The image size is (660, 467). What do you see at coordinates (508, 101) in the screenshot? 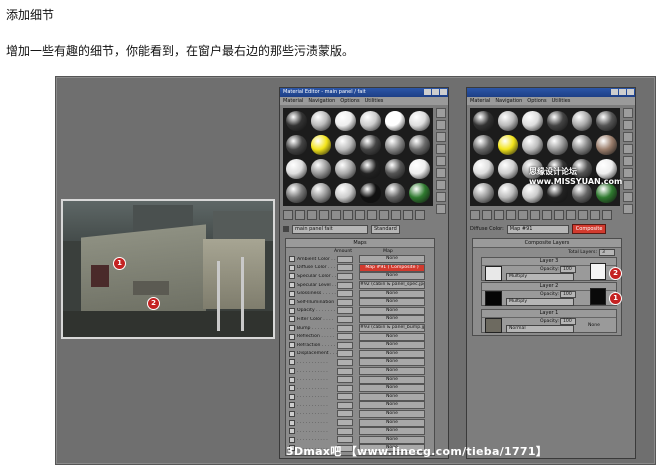
I see `menu-navigation: Navigation` at bounding box center [508, 101].